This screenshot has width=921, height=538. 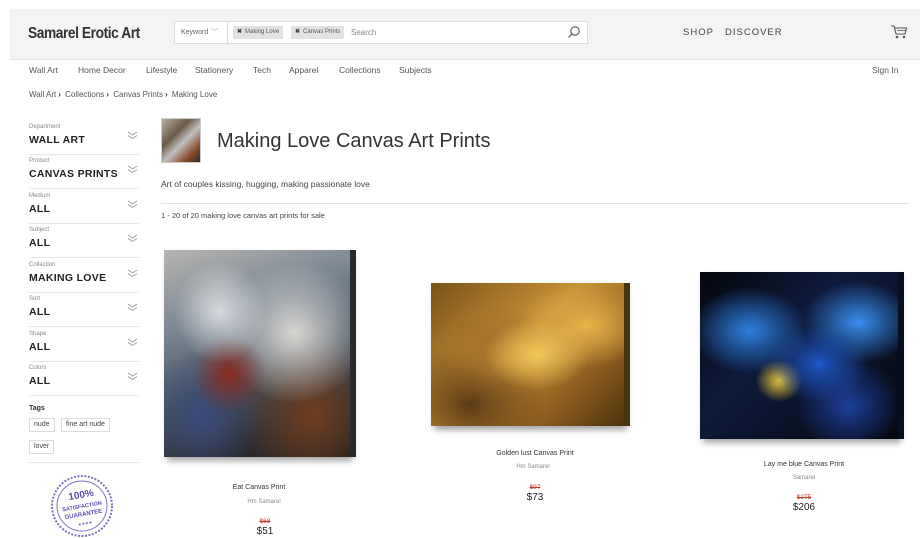 What do you see at coordinates (804, 507) in the screenshot?
I see `product-price: $206` at bounding box center [804, 507].